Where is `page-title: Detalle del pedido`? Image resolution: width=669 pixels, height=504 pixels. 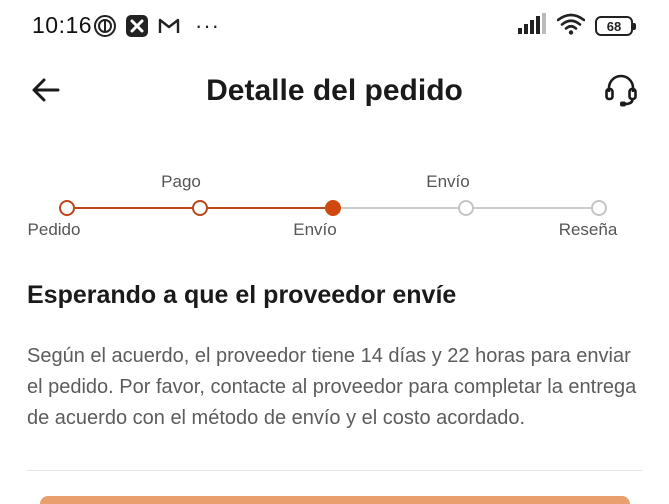
page-title: Detalle del pedido is located at coordinates (334, 90).